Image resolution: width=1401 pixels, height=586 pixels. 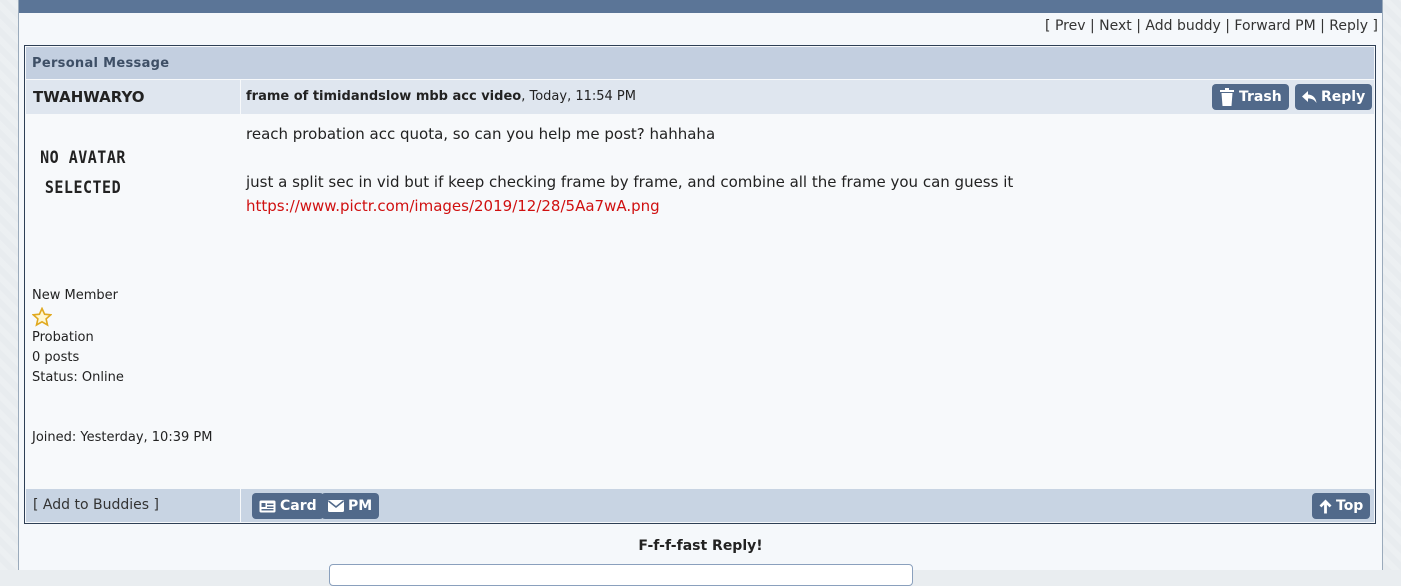 I want to click on add-buddy-link: Add buddy, so click(x=1182, y=26).